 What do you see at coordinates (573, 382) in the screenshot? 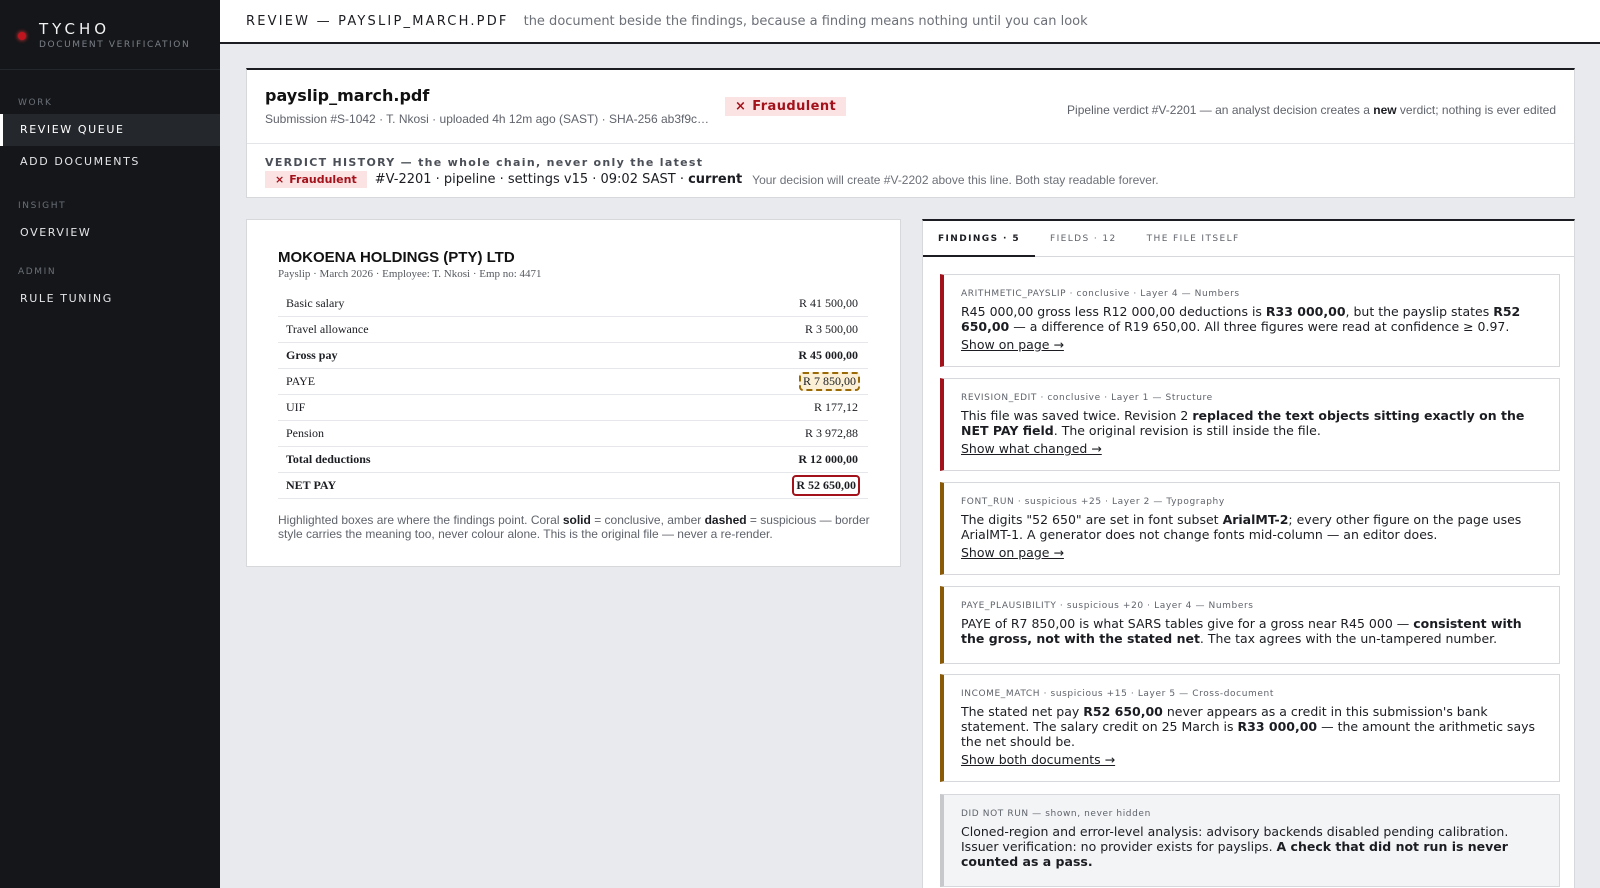
I see `payslip-row: PAYE R 7 850,00` at bounding box center [573, 382].